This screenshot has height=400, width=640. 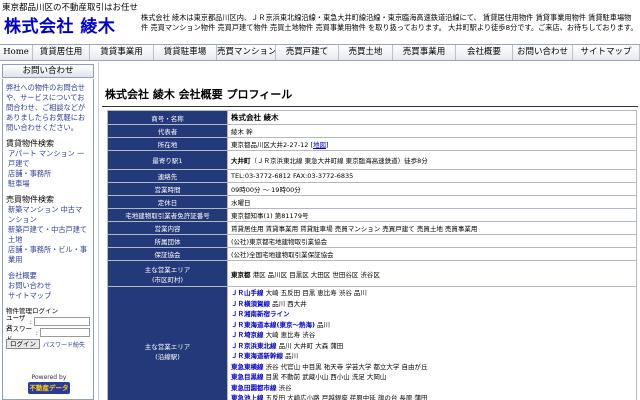 I want to click on profile-label: 所属団体, so click(x=167, y=241).